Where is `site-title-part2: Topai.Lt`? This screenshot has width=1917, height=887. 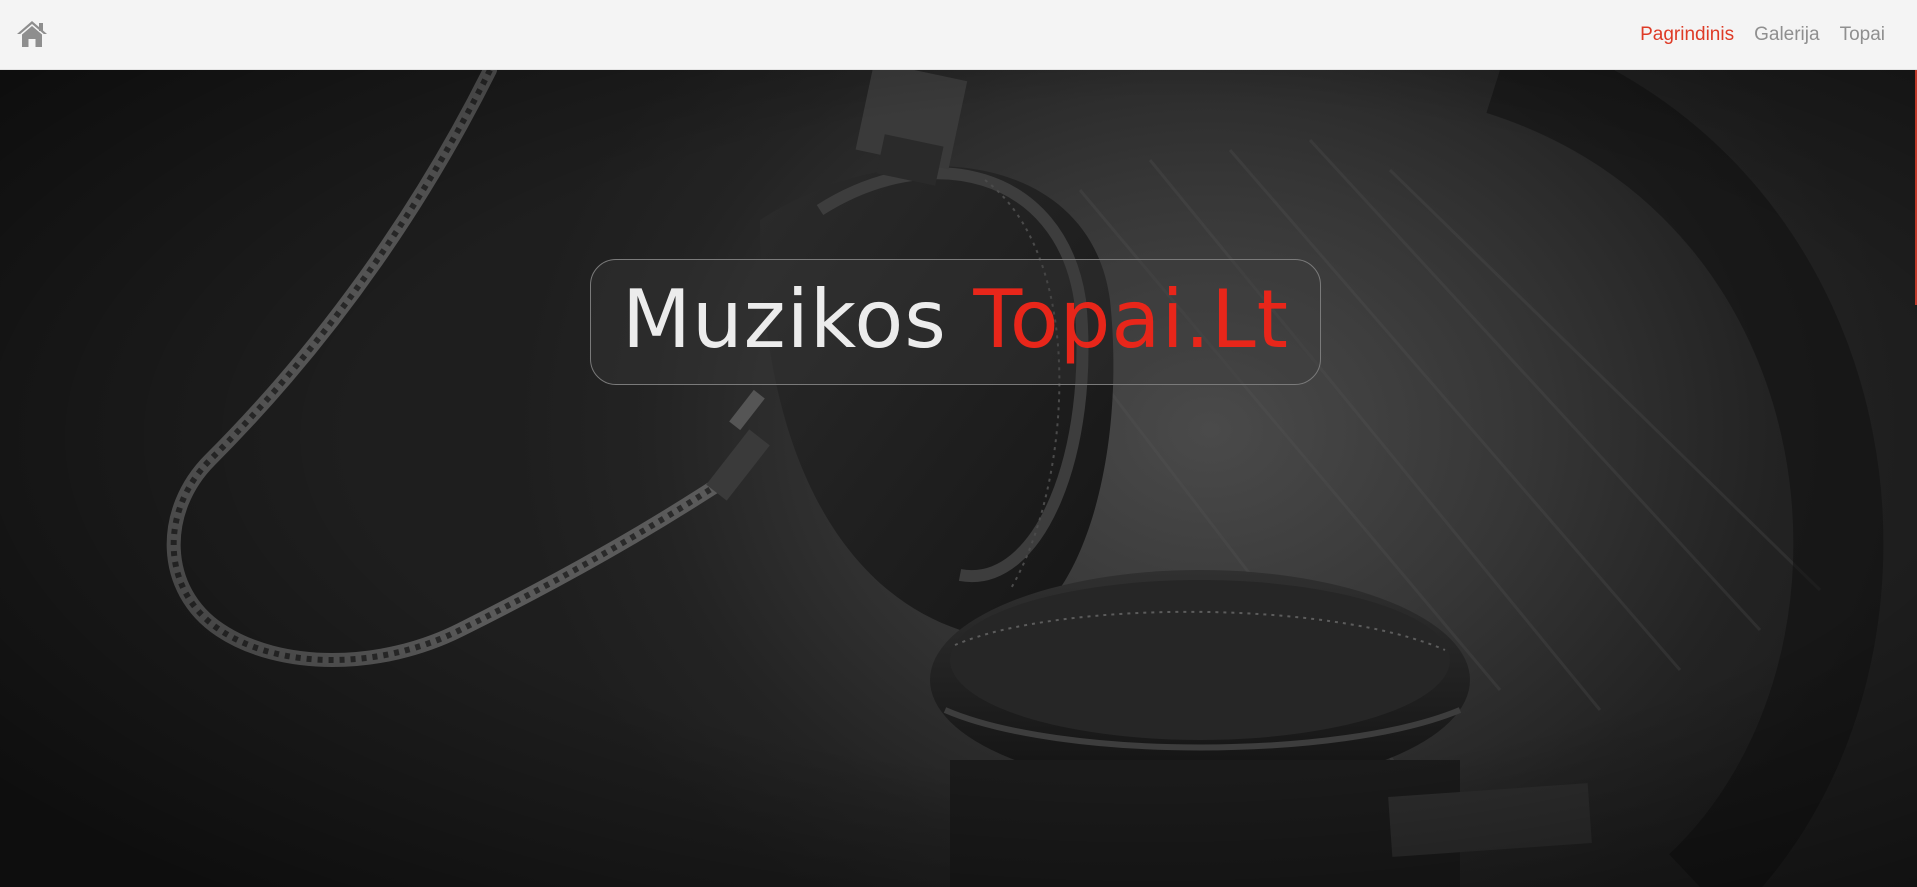 site-title-part2: Topai.Lt is located at coordinates (1131, 319).